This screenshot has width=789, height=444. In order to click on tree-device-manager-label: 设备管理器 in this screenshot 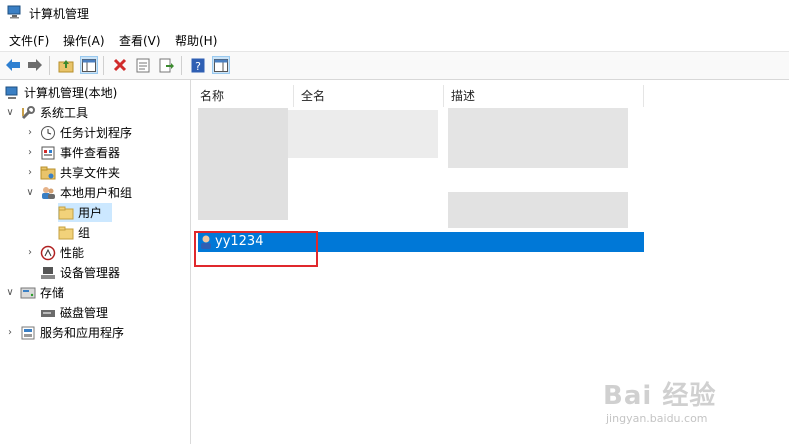, I will do `click(90, 273)`.